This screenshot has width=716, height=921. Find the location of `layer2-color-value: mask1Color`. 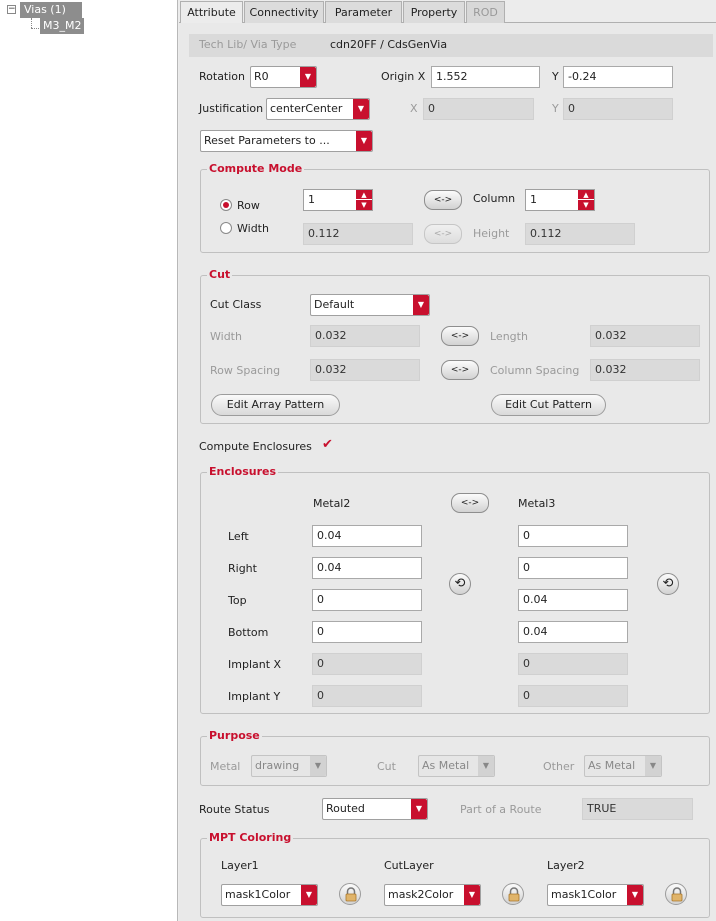

layer2-color-value: mask1Color is located at coordinates (584, 894).